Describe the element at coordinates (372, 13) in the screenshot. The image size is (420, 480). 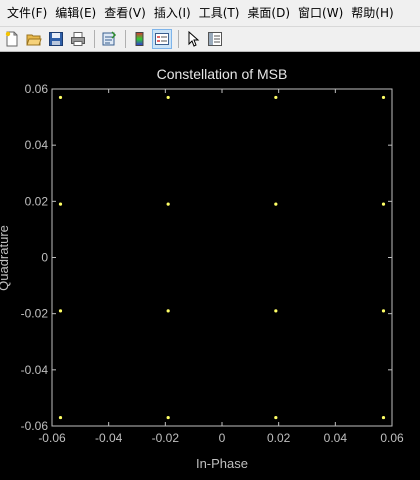
I see `menu-help: 帮助(H)` at that location.